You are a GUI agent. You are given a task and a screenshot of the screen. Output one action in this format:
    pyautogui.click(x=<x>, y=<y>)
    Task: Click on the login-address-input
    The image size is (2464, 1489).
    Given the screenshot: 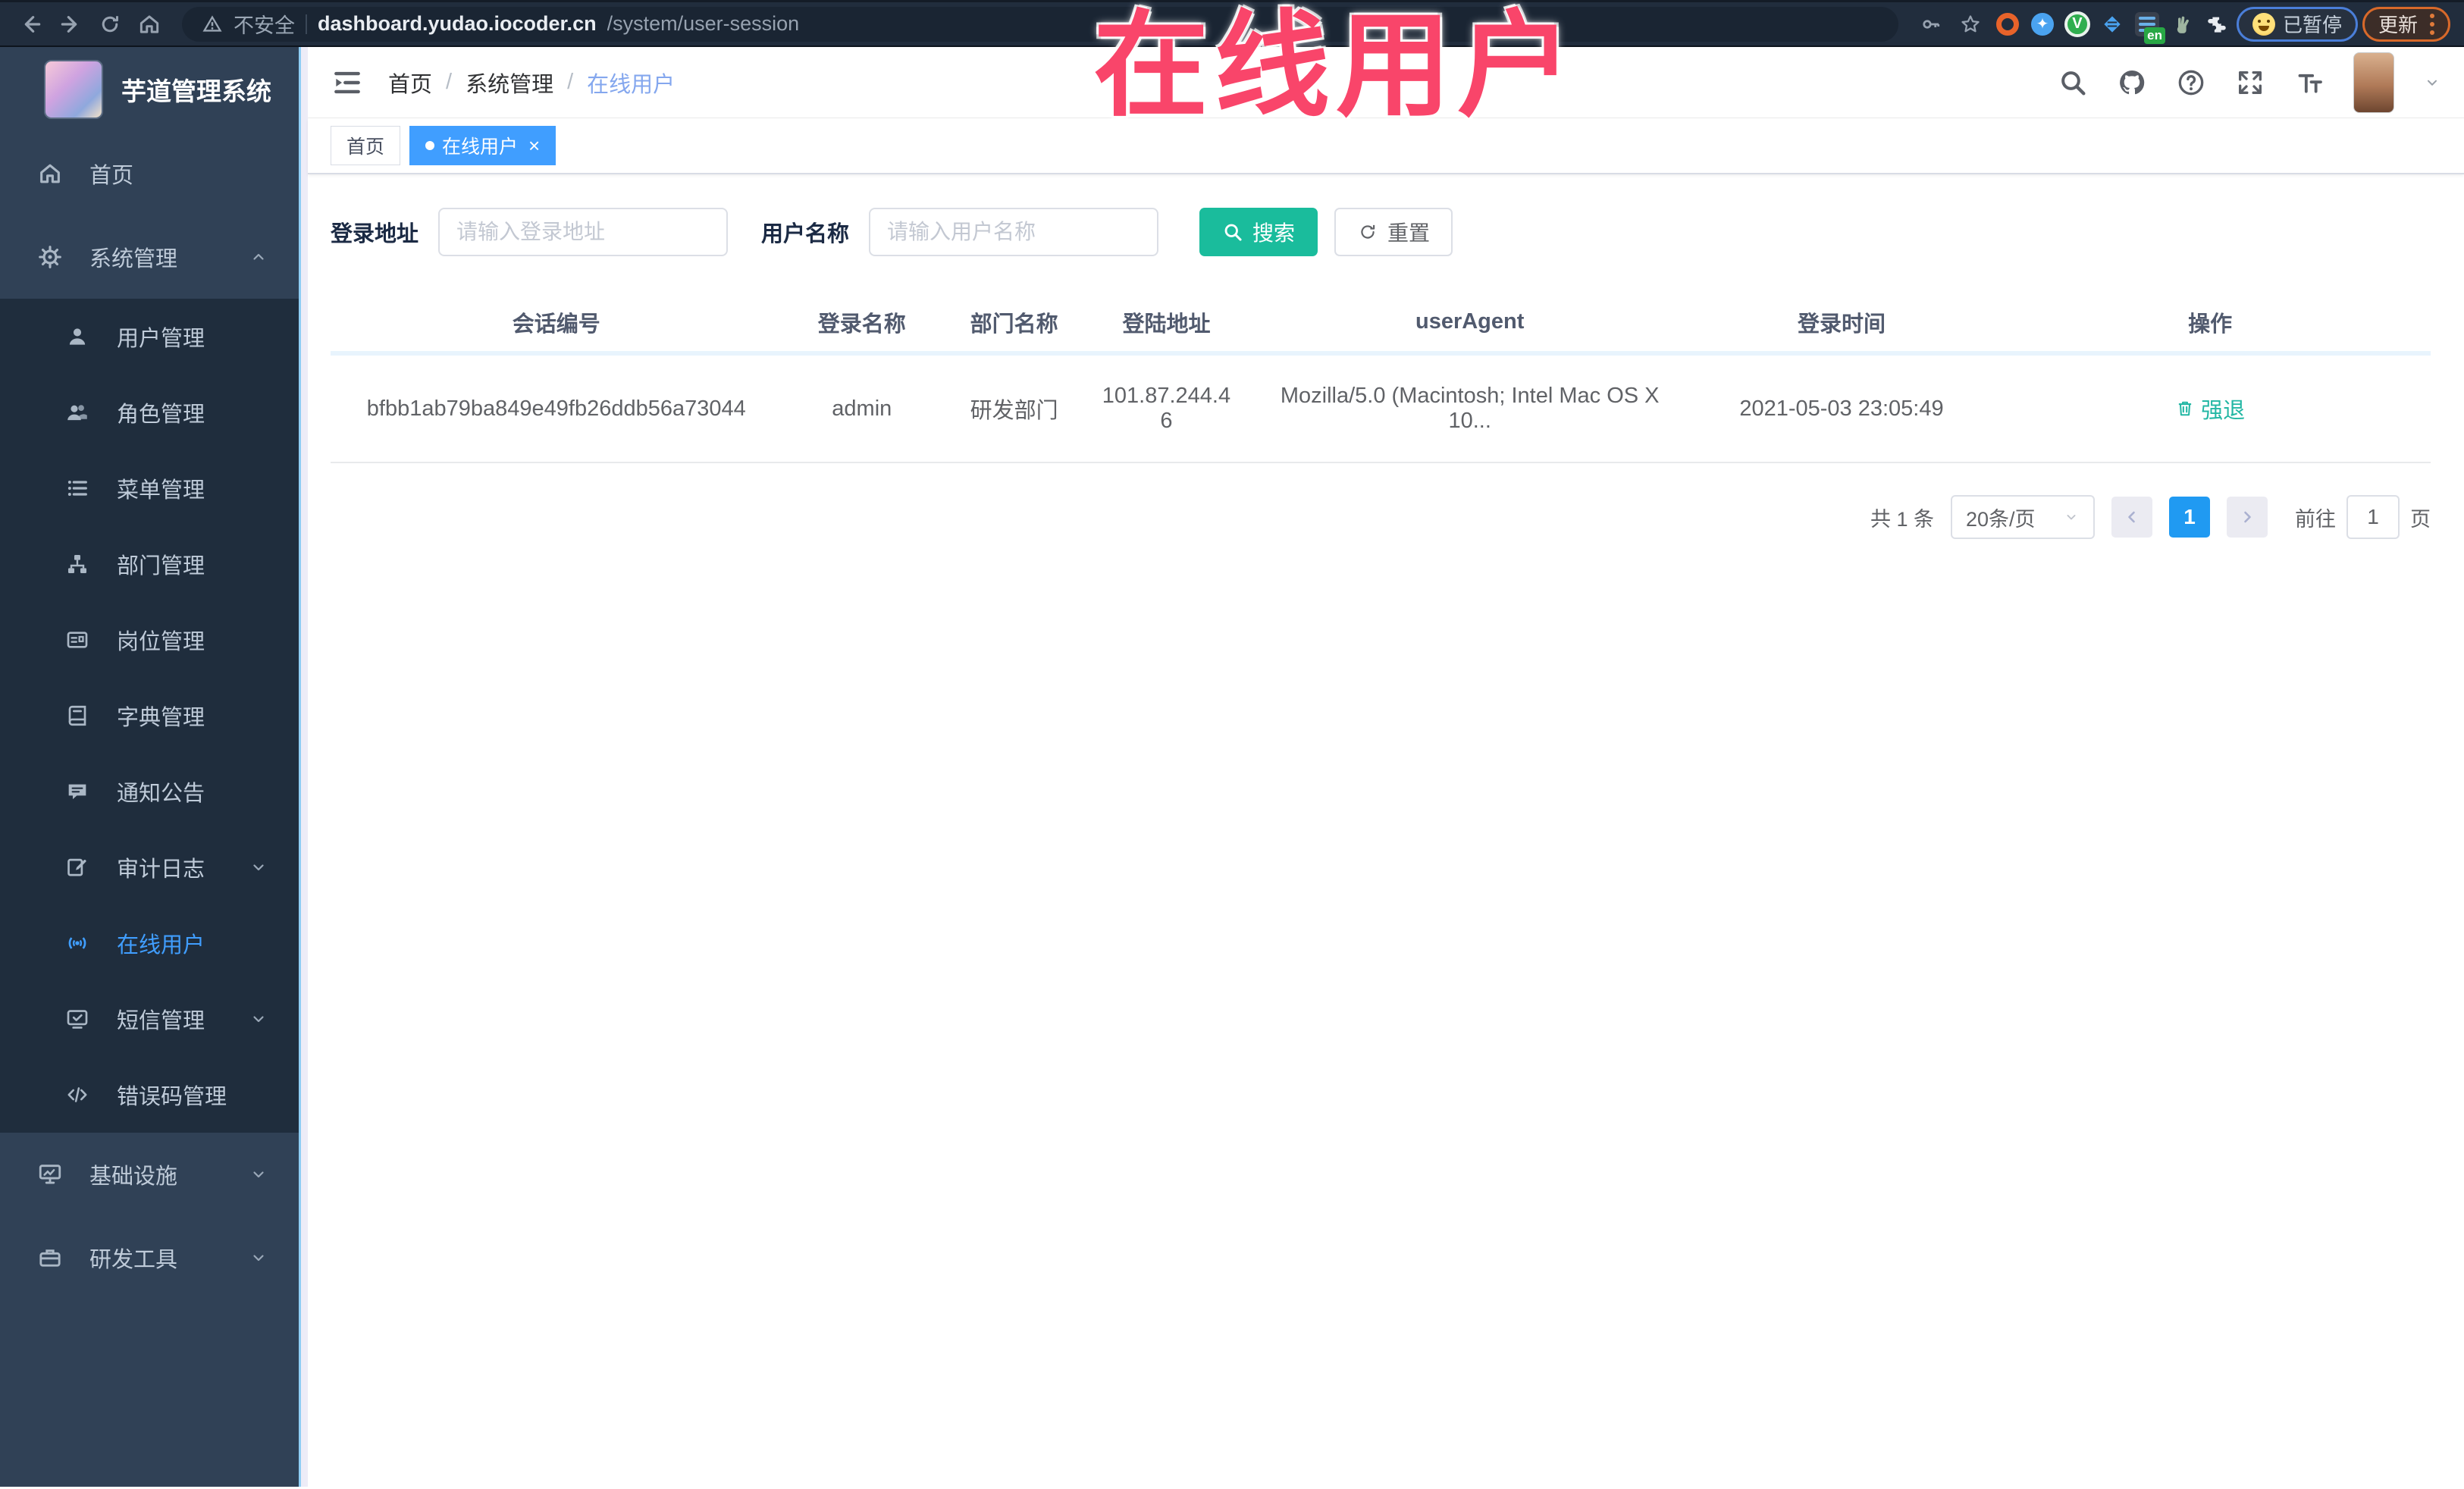 What is the action you would take?
    pyautogui.click(x=583, y=232)
    